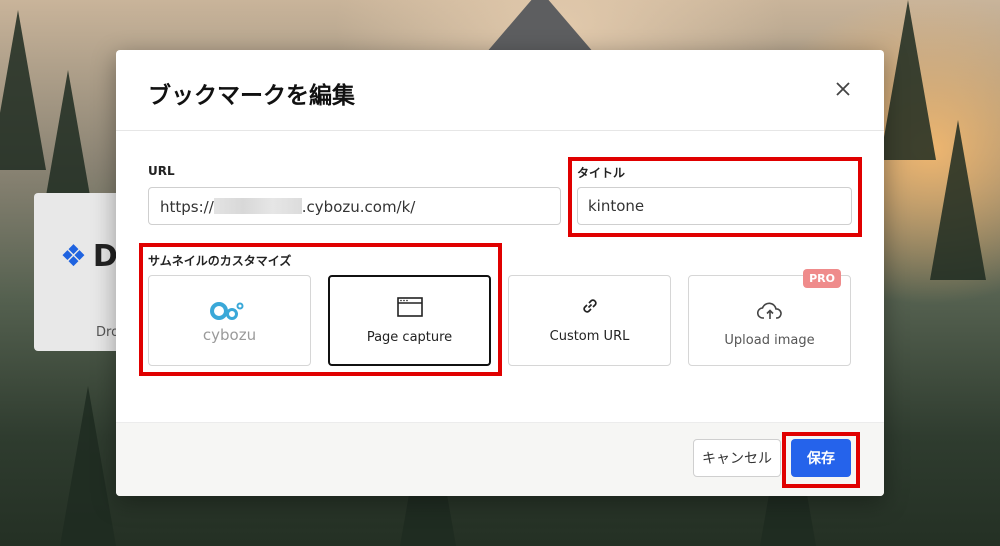 This screenshot has width=1000, height=546. I want to click on thumbnail-label: サムネイルのカスタマイズ, so click(220, 261).